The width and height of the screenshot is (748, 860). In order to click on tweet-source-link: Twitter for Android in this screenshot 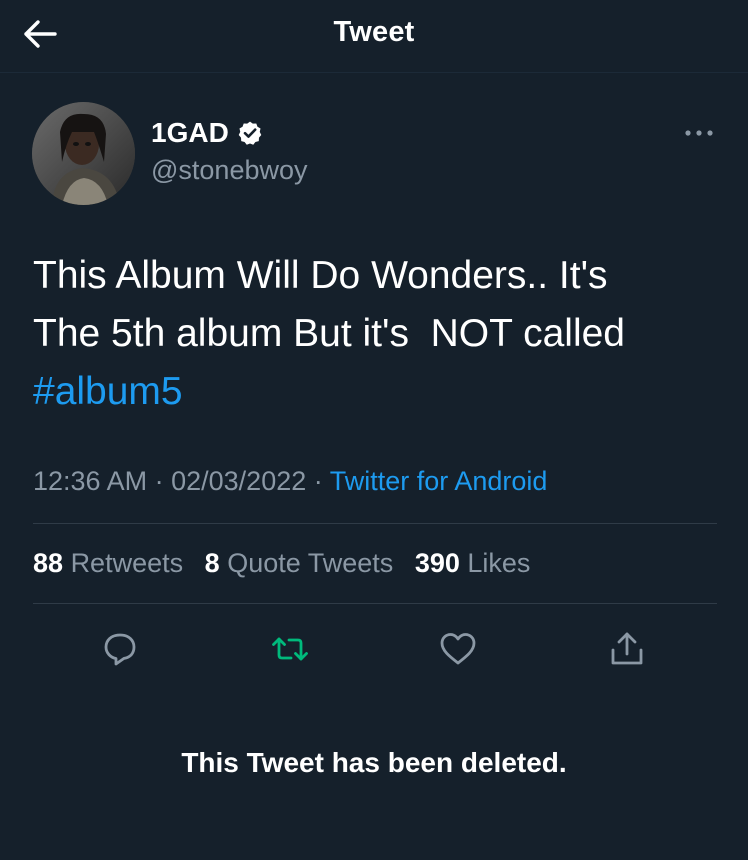, I will do `click(439, 481)`.